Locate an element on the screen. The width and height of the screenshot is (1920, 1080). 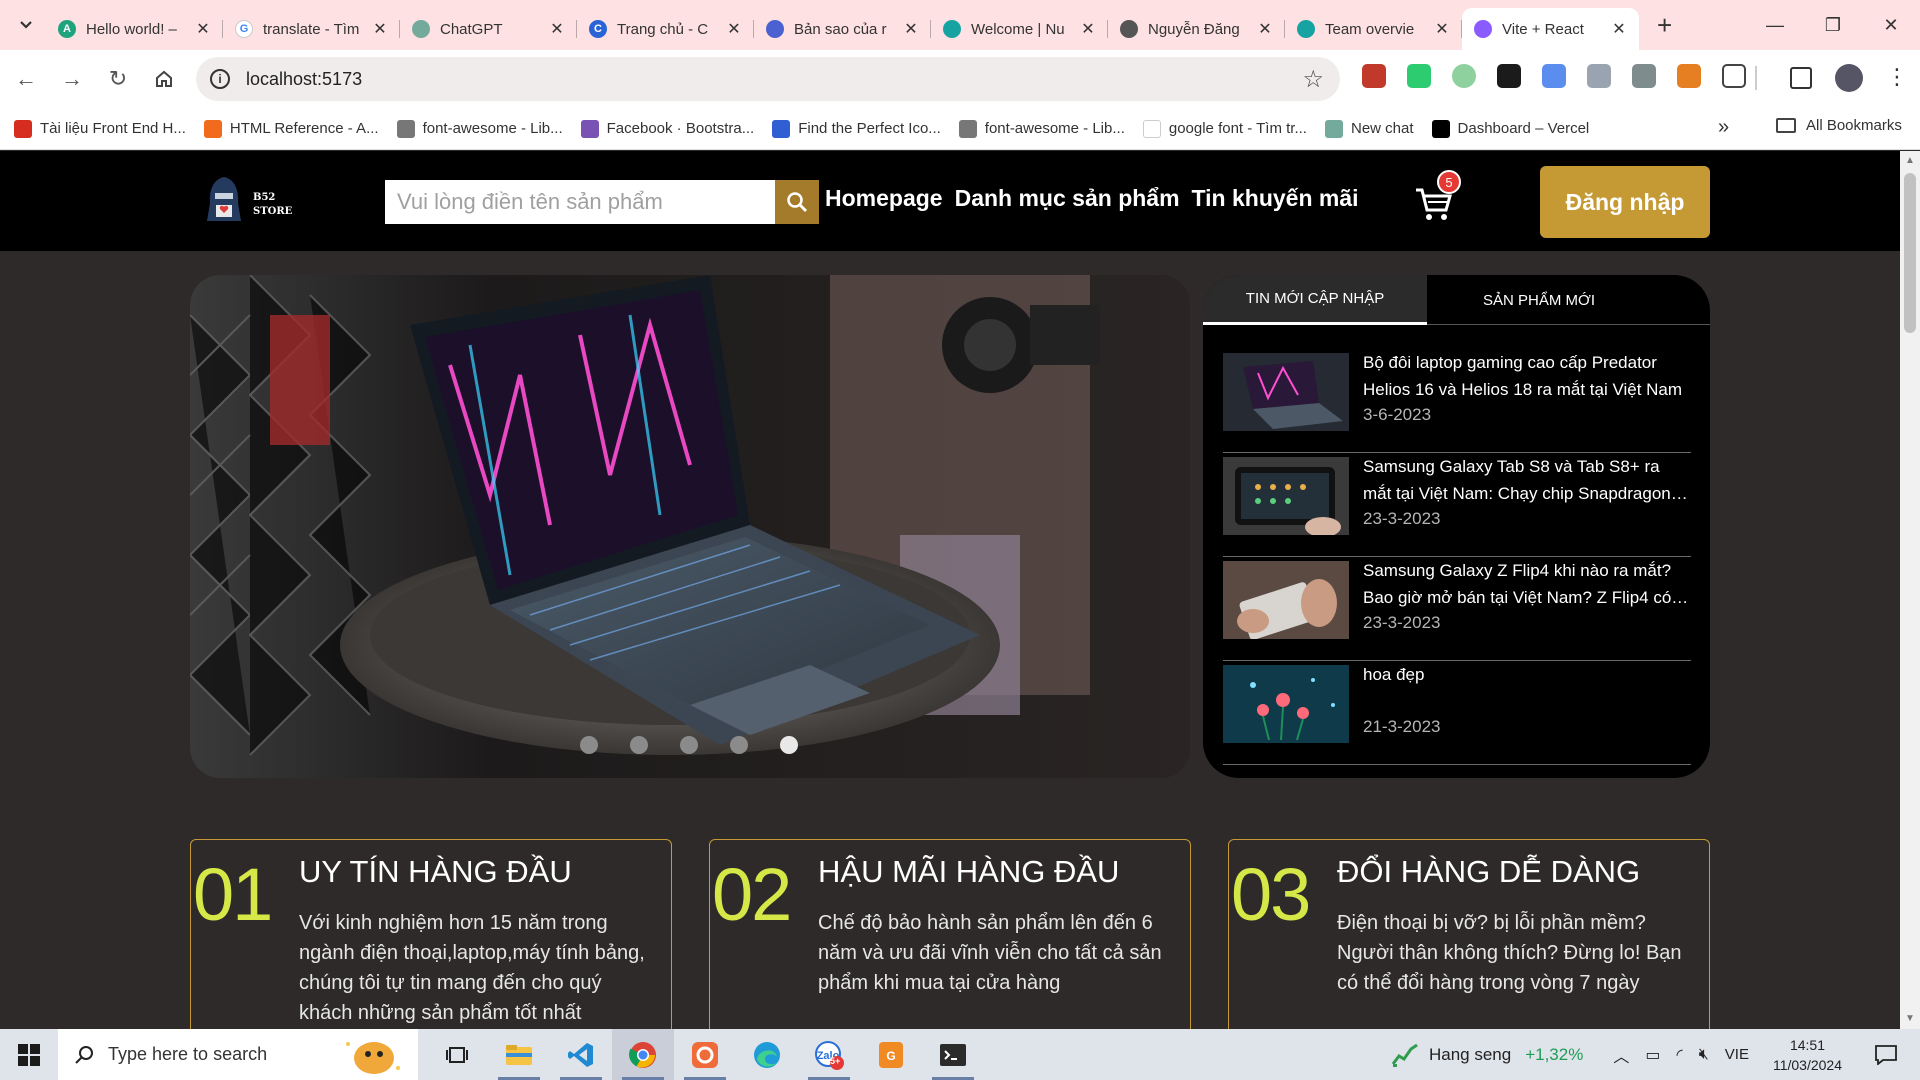
nav-categories: Danh mục sản phẩm is located at coordinates (1067, 198).